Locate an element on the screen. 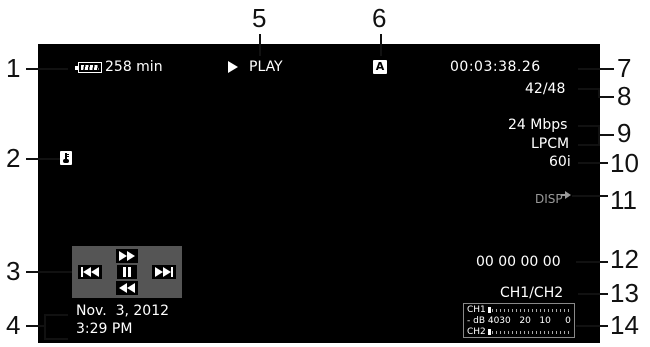 The width and height of the screenshot is (650, 347). callout-9: 9 is located at coordinates (624, 133).